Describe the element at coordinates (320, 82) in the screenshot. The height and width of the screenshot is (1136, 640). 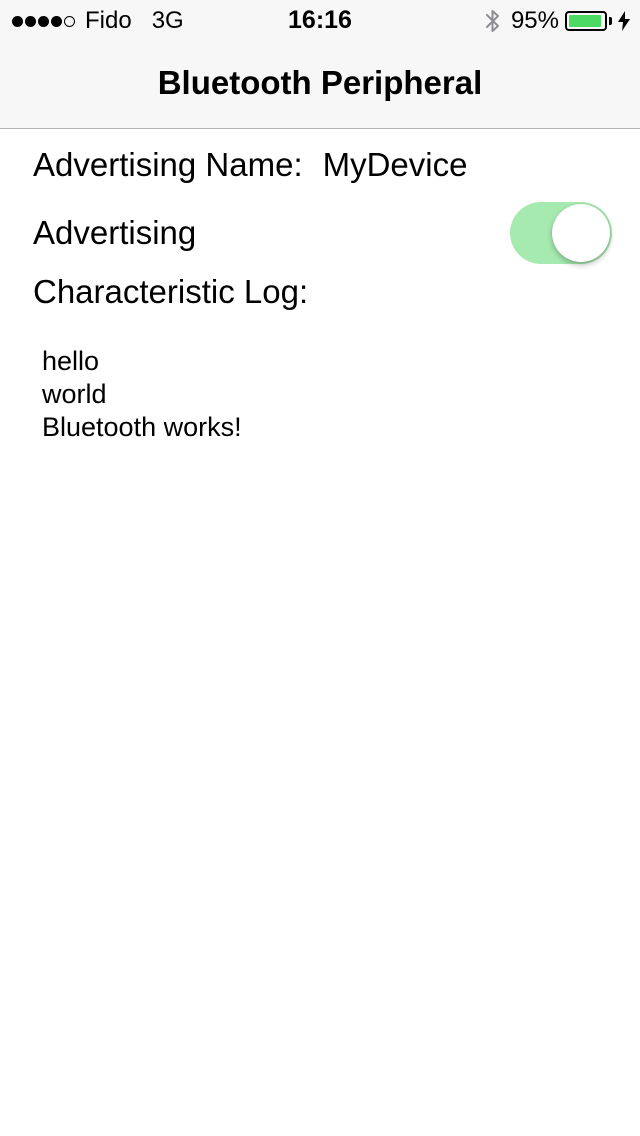
I see `page-title: Bluetooth Peripheral` at that location.